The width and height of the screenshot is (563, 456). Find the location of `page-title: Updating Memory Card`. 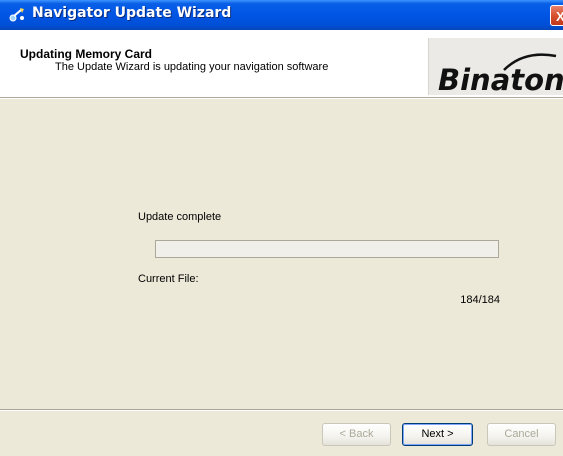

page-title: Updating Memory Card is located at coordinates (86, 54).